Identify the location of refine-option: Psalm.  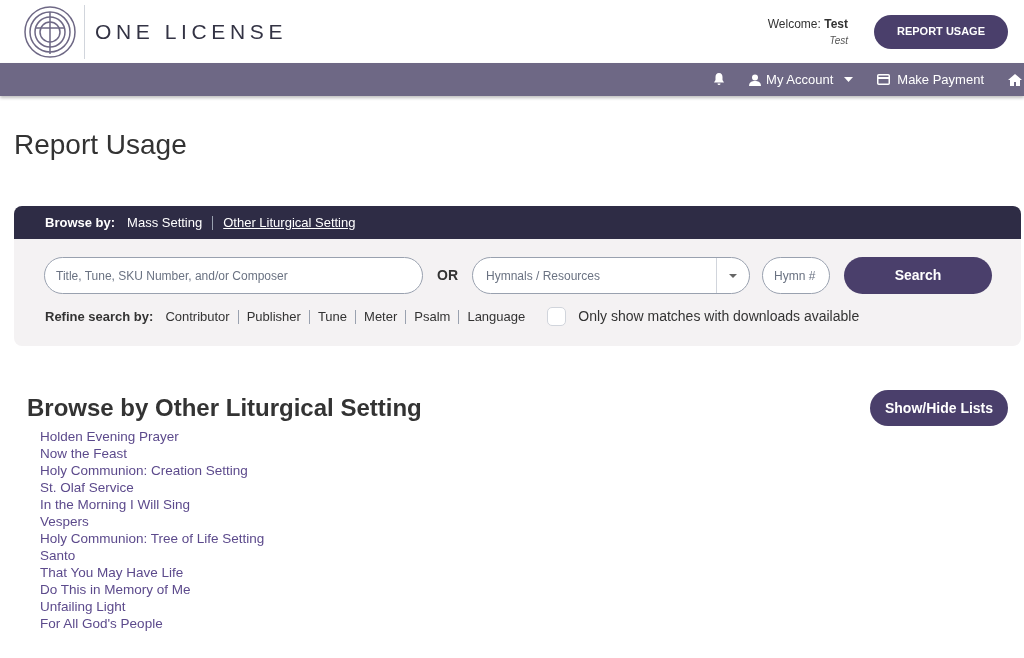
(432, 316).